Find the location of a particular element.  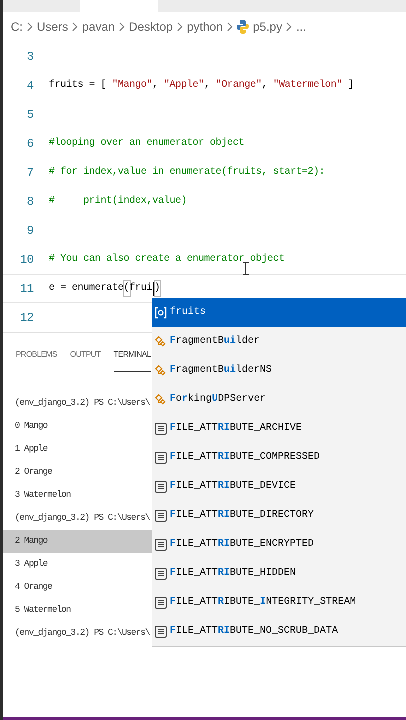

terminal-line: 1 Apple is located at coordinates (31, 449).